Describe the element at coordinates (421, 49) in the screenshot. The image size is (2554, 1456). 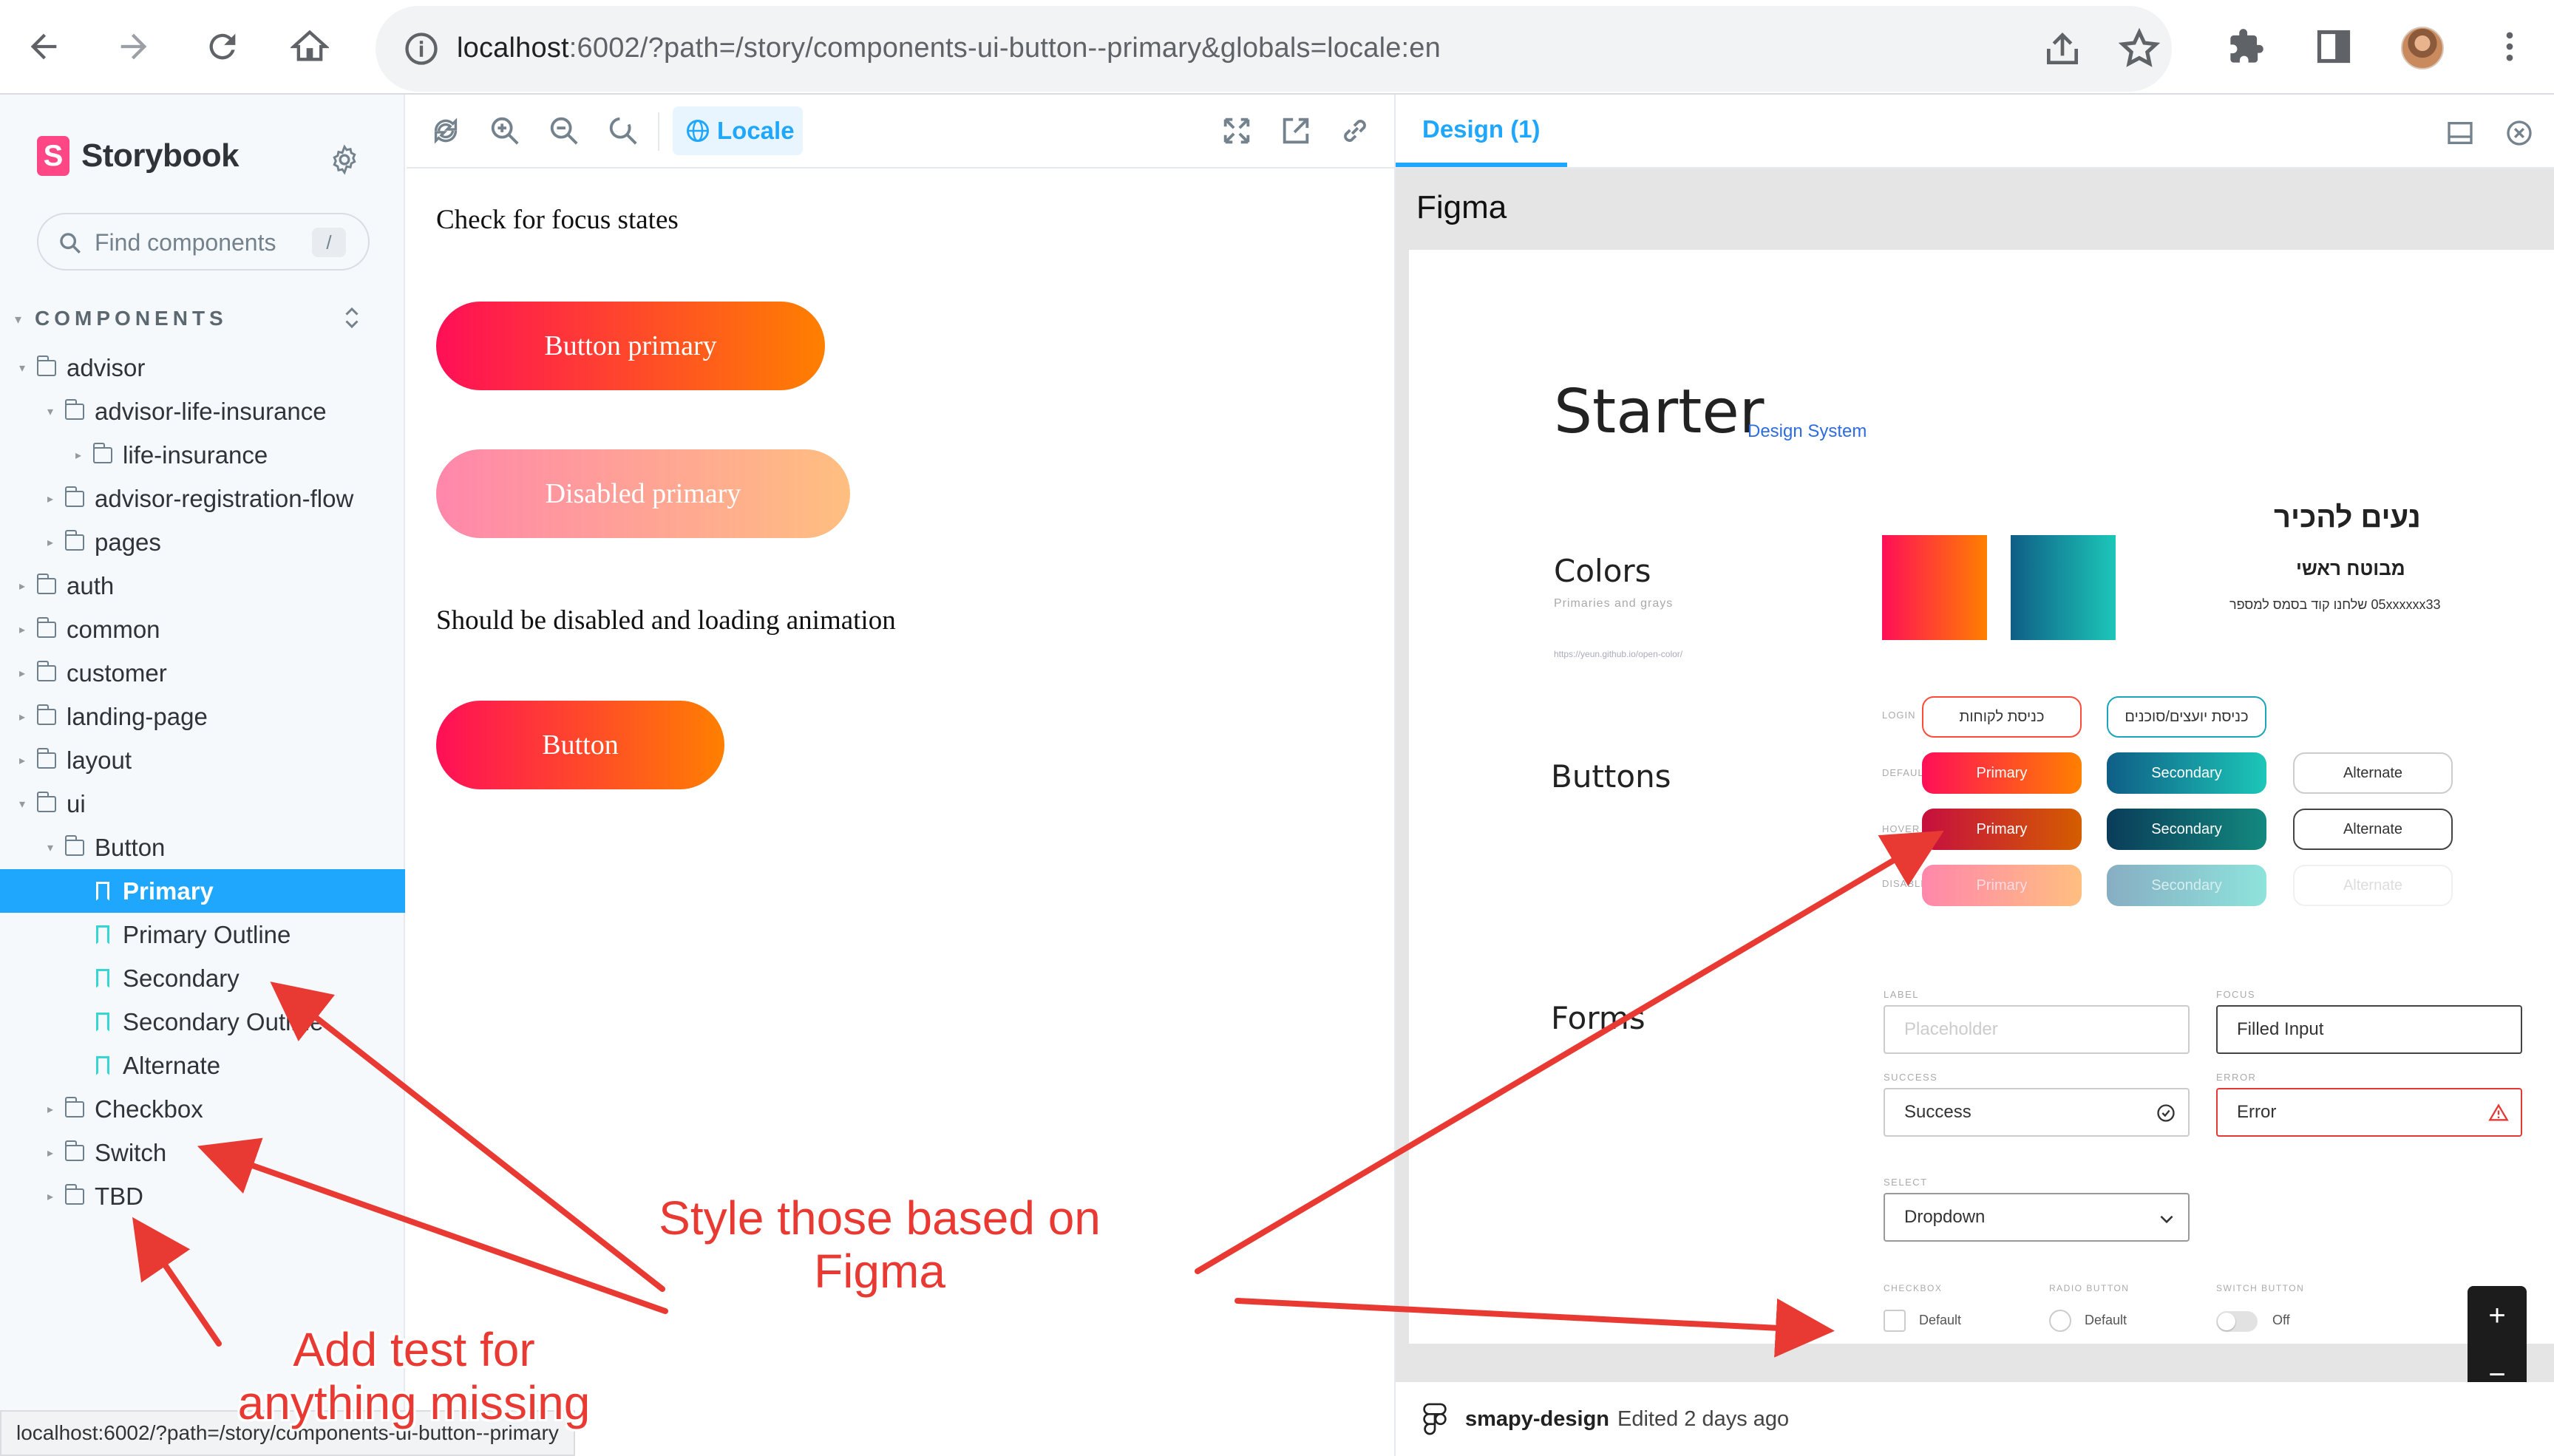
I see `site-info-icon` at that location.